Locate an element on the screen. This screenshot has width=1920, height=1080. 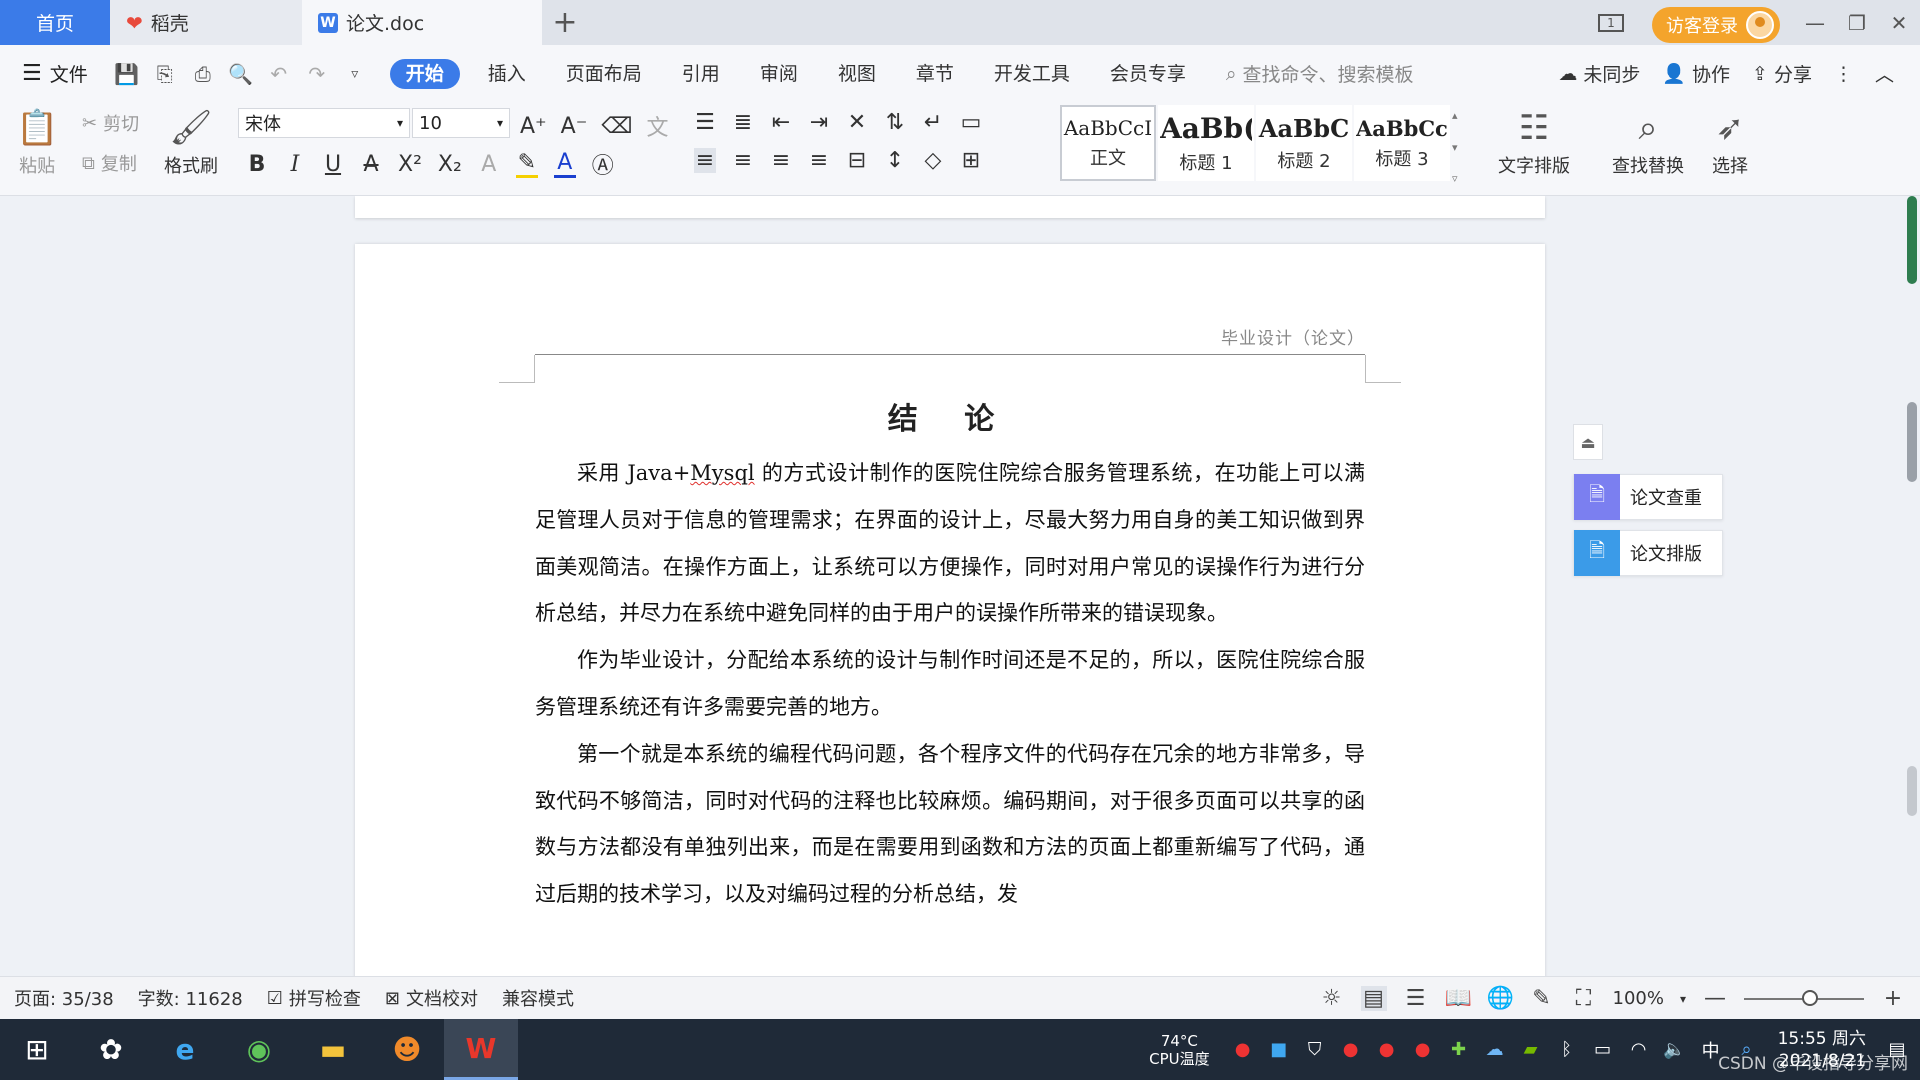
customize-dropdown-icon: ▿ is located at coordinates (355, 74).